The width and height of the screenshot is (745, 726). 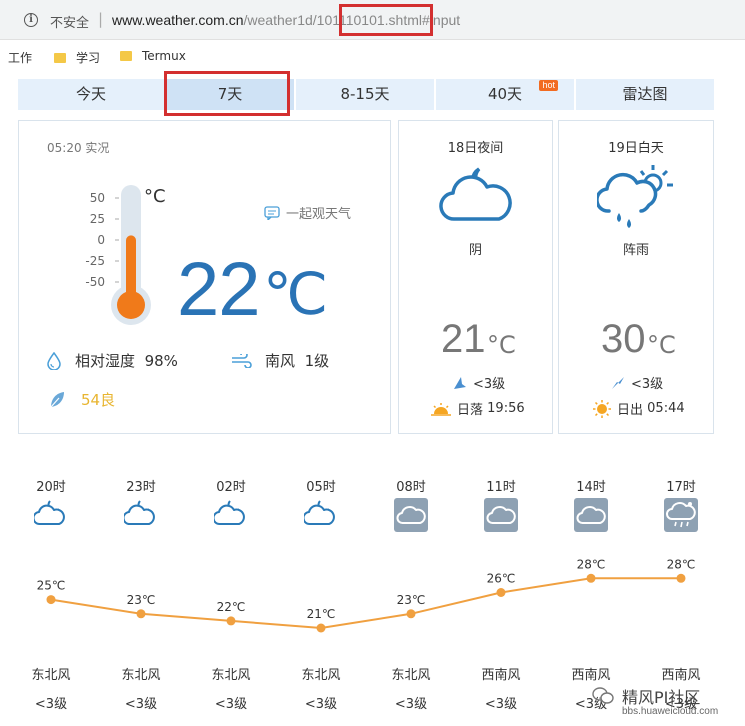 What do you see at coordinates (548, 85) in the screenshot?
I see `hot-badge: hot` at bounding box center [548, 85].